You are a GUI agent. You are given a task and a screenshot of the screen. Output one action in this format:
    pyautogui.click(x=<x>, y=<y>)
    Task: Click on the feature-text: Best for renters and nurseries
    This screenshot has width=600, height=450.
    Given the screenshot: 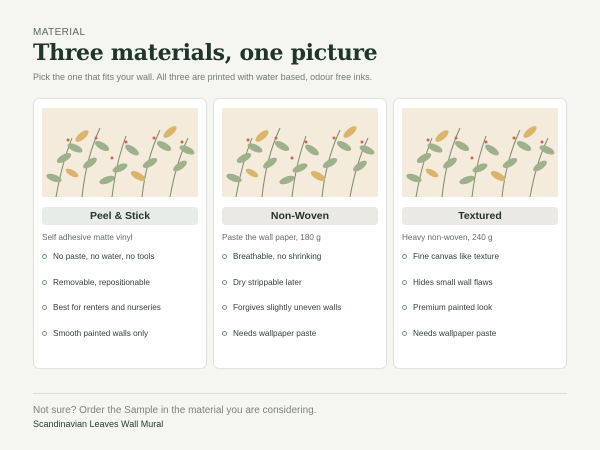 What is the action you would take?
    pyautogui.click(x=107, y=307)
    